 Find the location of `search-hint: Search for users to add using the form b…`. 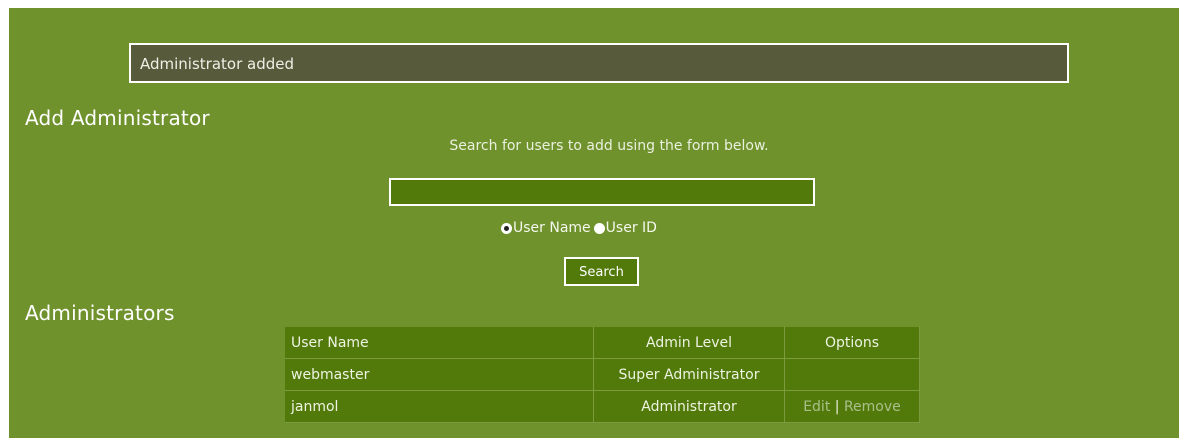

search-hint: Search for users to add using the form b… is located at coordinates (609, 146).